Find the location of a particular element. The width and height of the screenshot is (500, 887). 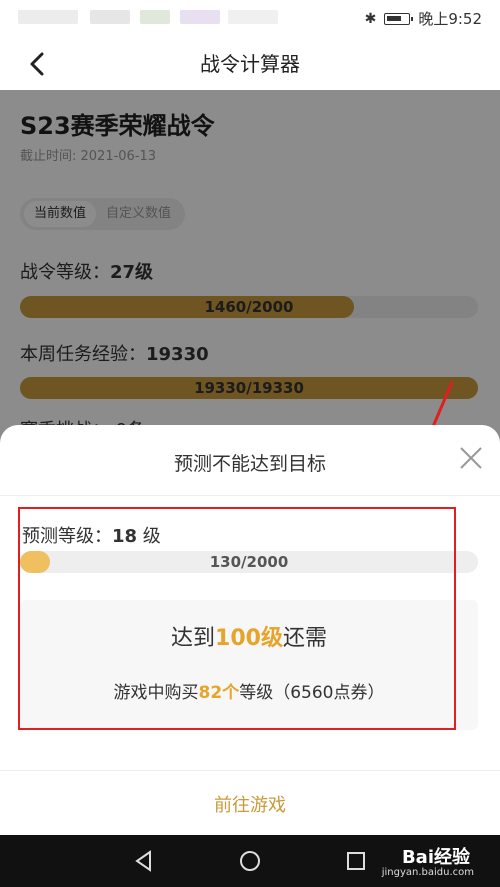

baidu-watermark-url: jingyan.baidu.com is located at coordinates (427, 872).